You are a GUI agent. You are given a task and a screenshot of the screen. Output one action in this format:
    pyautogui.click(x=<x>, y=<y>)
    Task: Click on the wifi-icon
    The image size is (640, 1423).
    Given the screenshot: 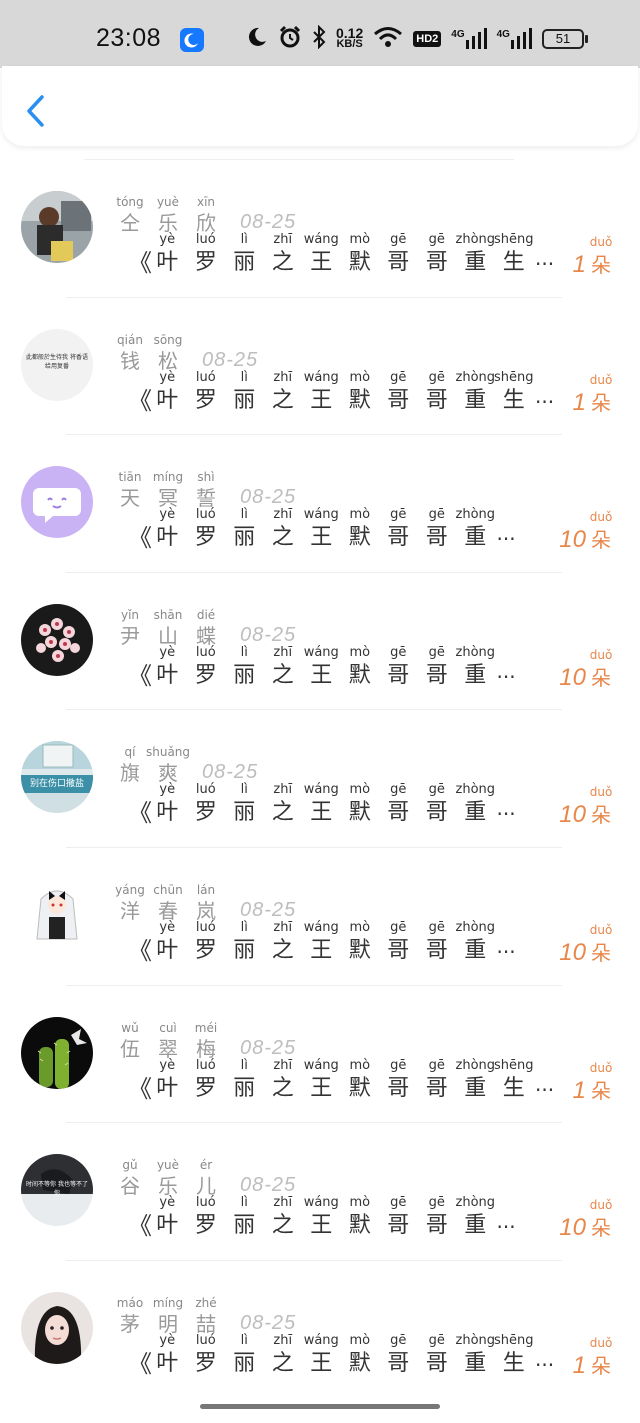 What is the action you would take?
    pyautogui.click(x=388, y=39)
    